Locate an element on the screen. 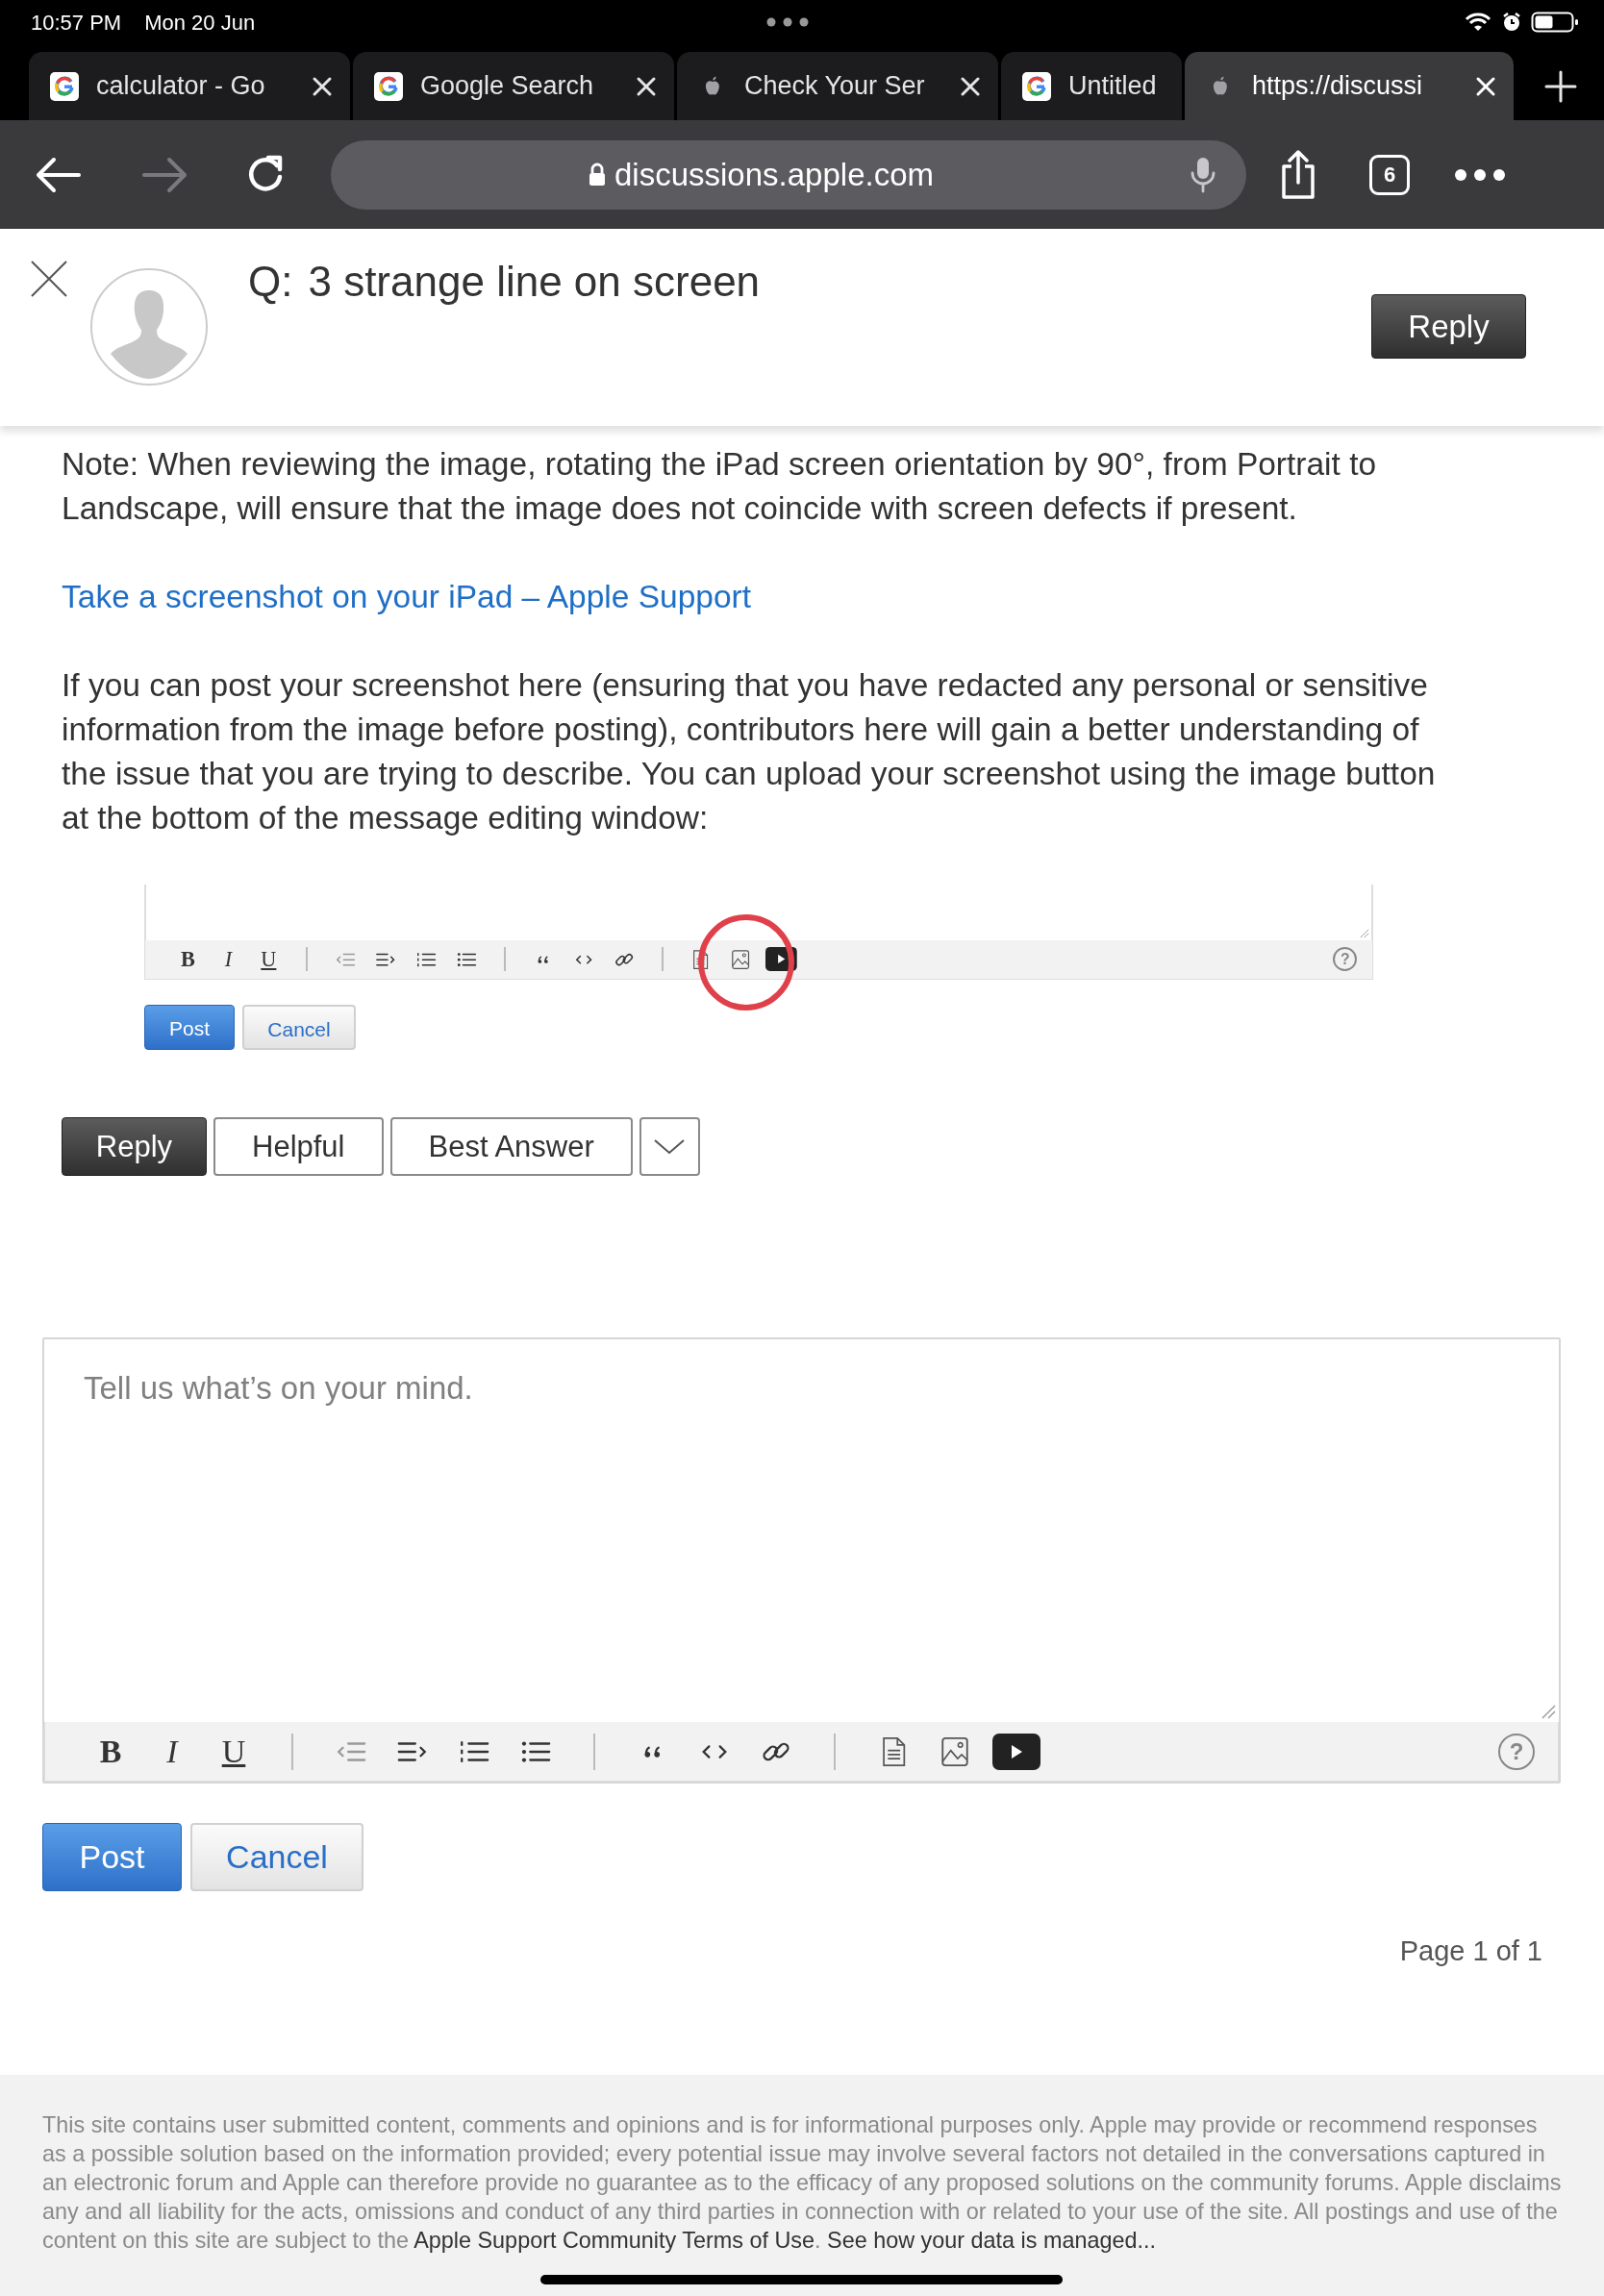 The width and height of the screenshot is (1604, 2296). status-date: Mon 20 Jun is located at coordinates (200, 23).